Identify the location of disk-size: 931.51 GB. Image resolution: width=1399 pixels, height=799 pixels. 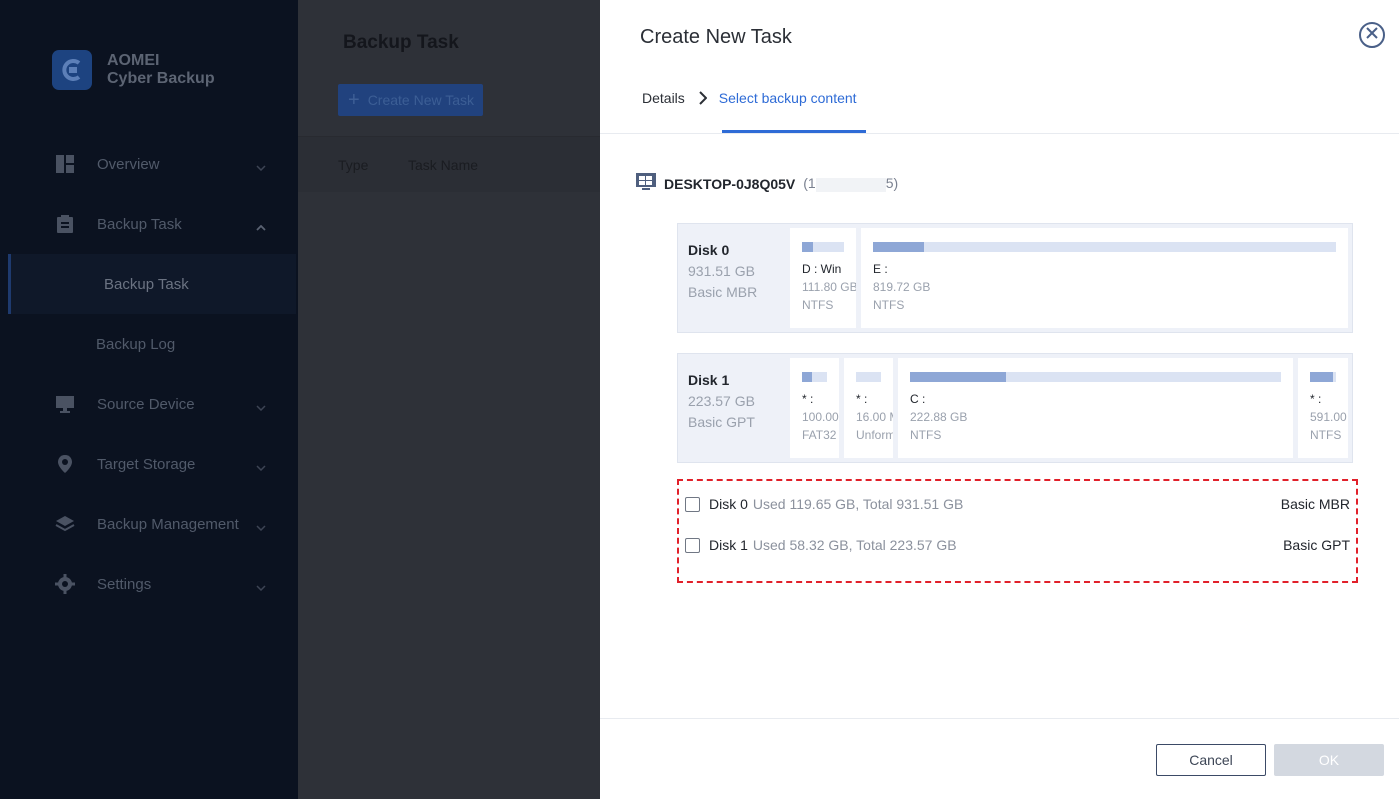
(721, 271).